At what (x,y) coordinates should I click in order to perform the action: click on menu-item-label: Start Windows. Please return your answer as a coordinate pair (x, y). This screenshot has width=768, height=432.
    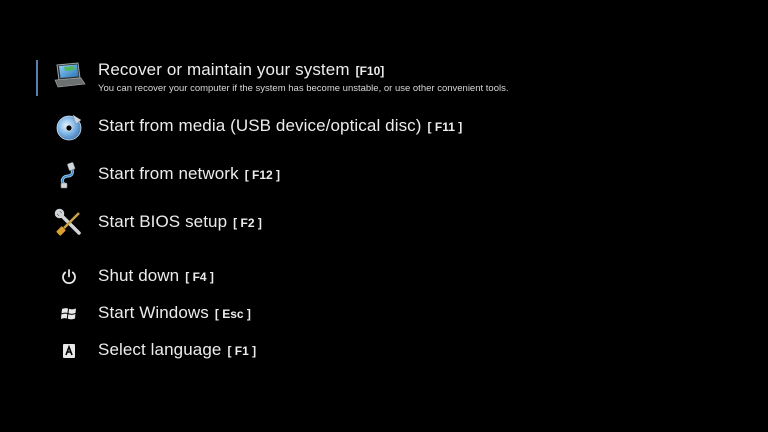
    Looking at the image, I should click on (153, 312).